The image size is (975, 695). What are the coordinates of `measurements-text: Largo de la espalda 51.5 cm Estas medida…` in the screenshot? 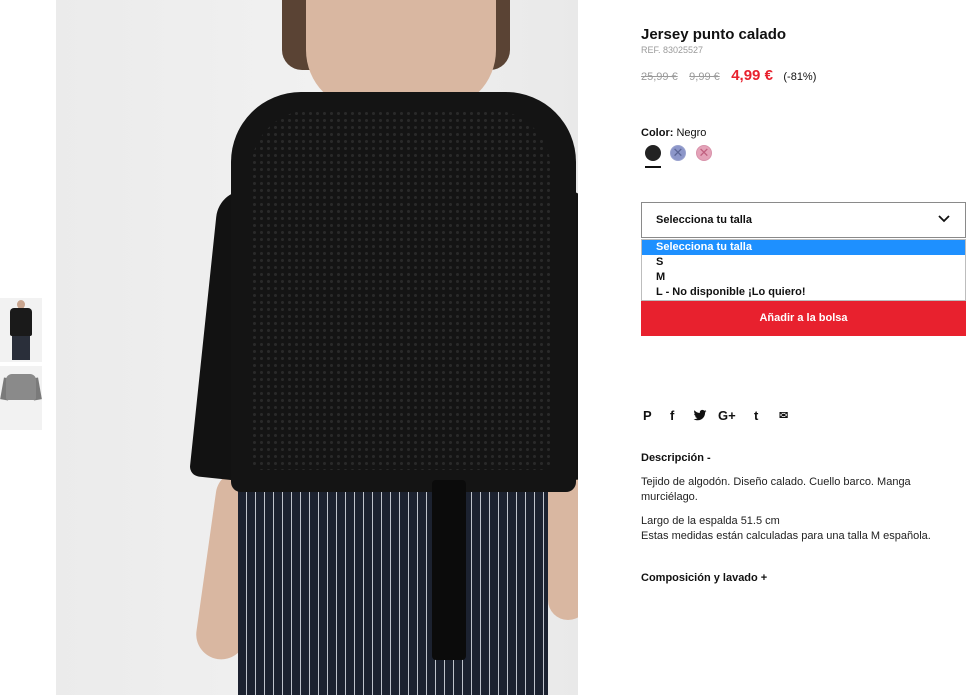 It's located at (803, 529).